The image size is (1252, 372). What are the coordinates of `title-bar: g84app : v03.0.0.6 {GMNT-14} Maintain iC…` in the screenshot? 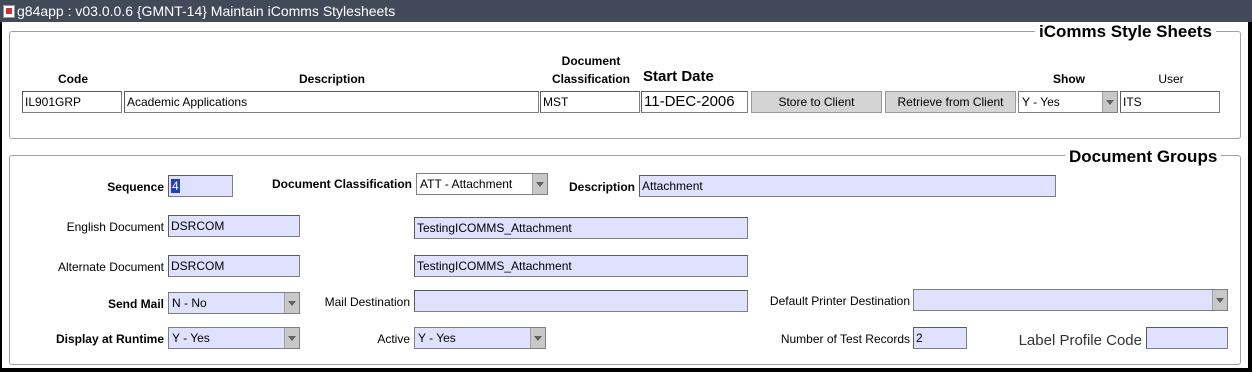 It's located at (626, 11).